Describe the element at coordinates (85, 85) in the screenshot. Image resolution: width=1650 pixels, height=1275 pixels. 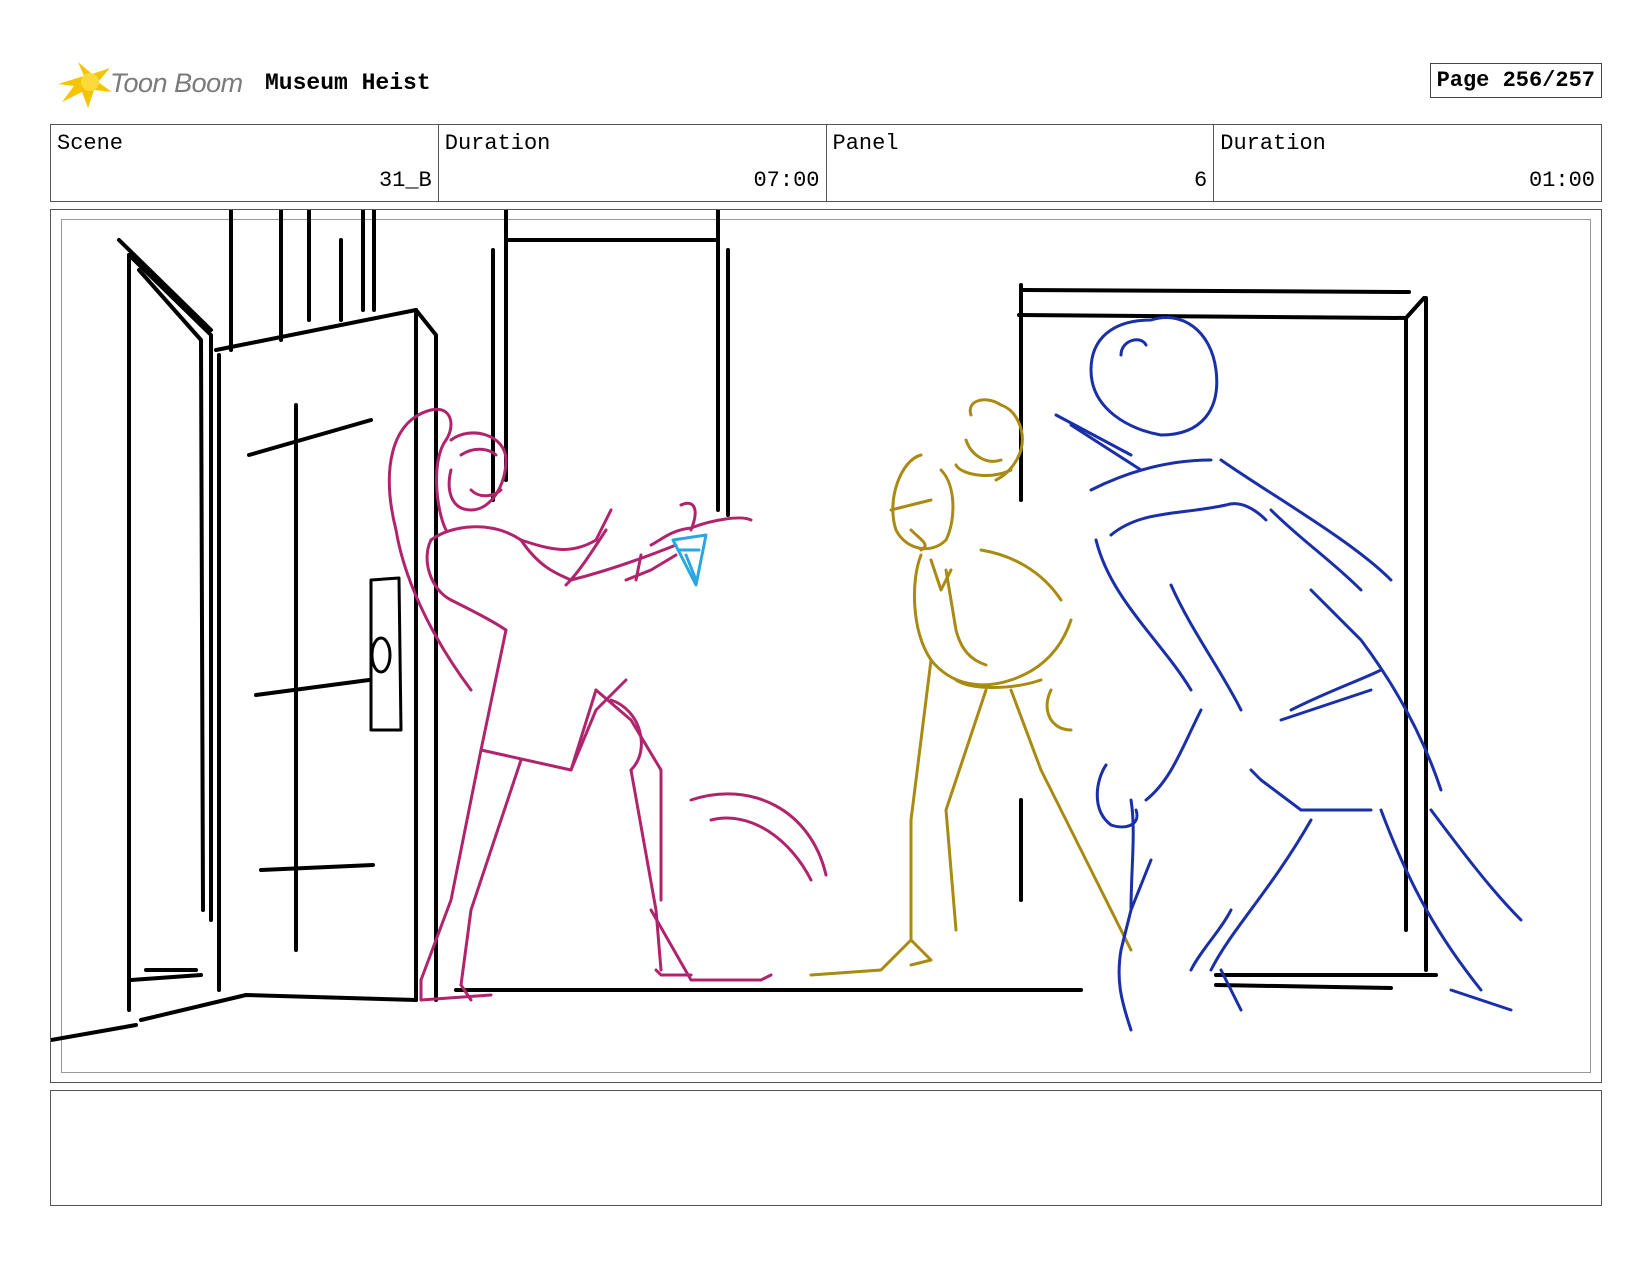
I see `toon-boom-starburst-icon` at that location.